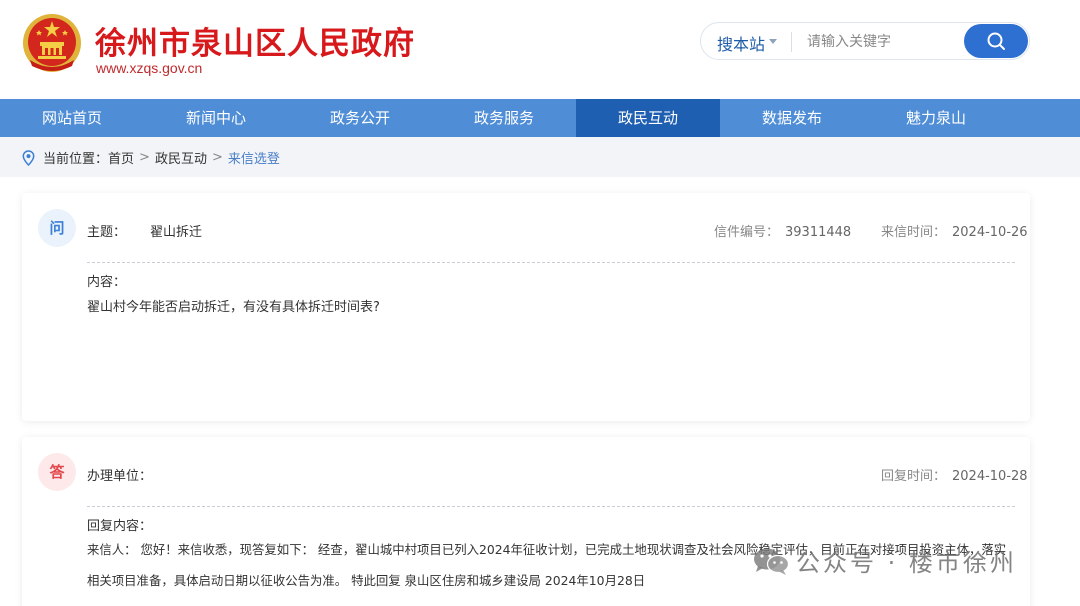 The height and width of the screenshot is (606, 1080). I want to click on nav-item-gov-affairs: 政务公开, so click(360, 118).